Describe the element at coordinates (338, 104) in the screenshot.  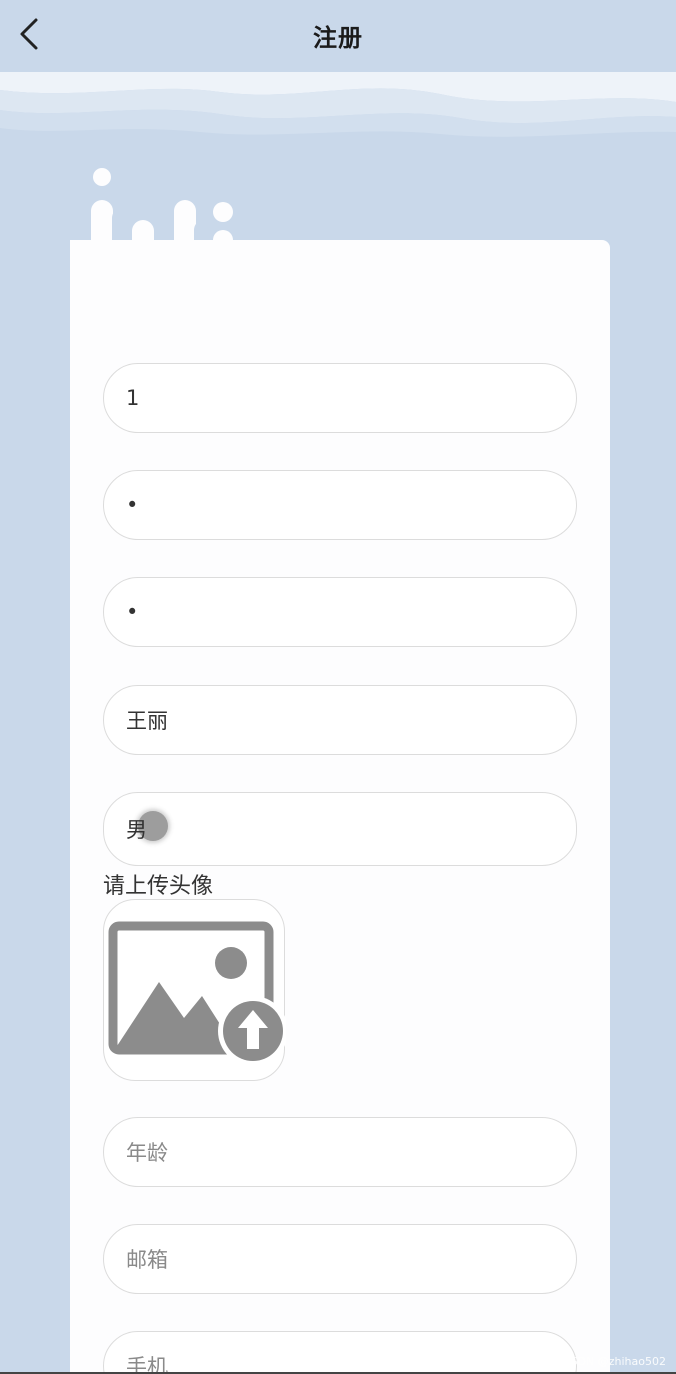
I see `cloud-decoration` at that location.